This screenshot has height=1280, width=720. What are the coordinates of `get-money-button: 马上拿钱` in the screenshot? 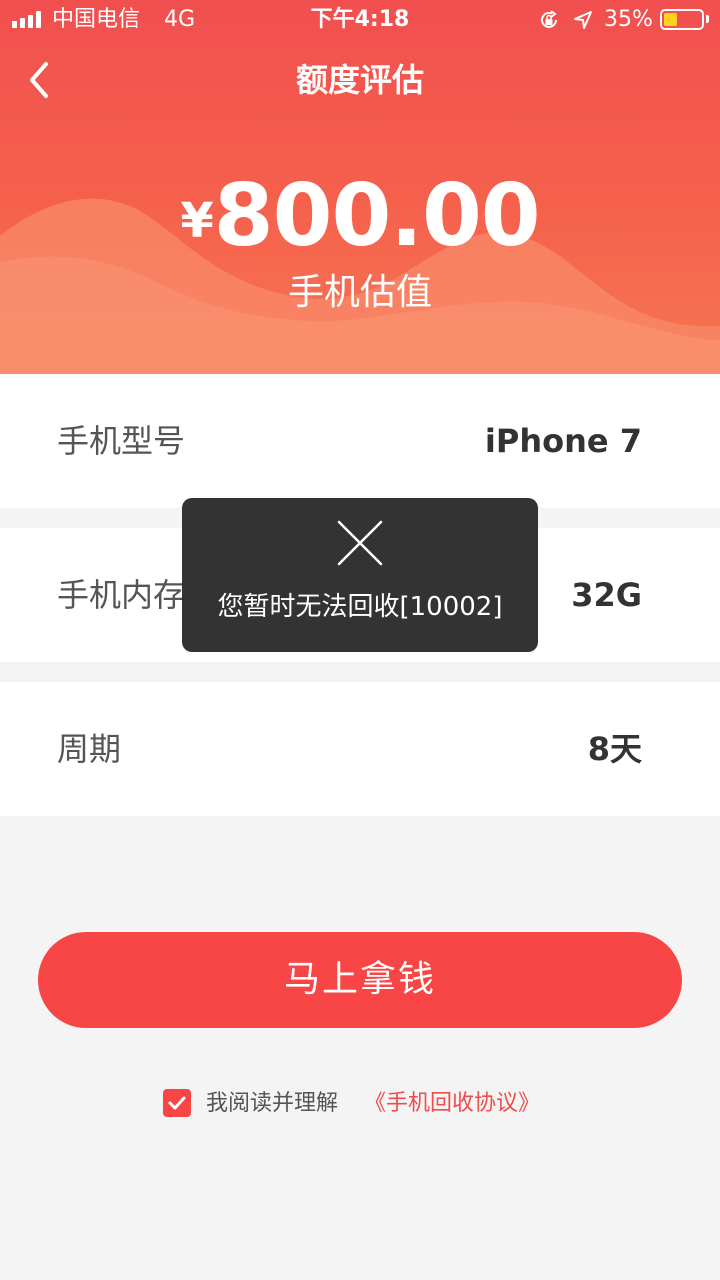 It's located at (360, 980).